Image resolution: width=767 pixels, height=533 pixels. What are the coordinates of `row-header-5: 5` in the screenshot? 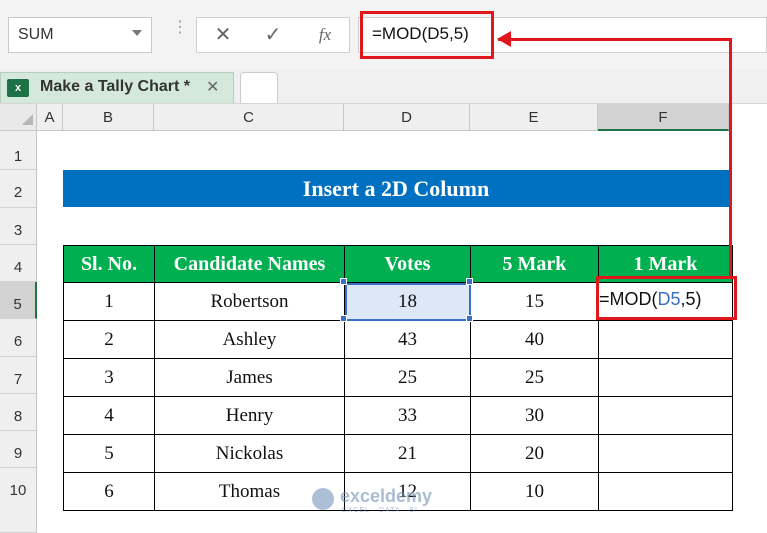 It's located at (18, 300).